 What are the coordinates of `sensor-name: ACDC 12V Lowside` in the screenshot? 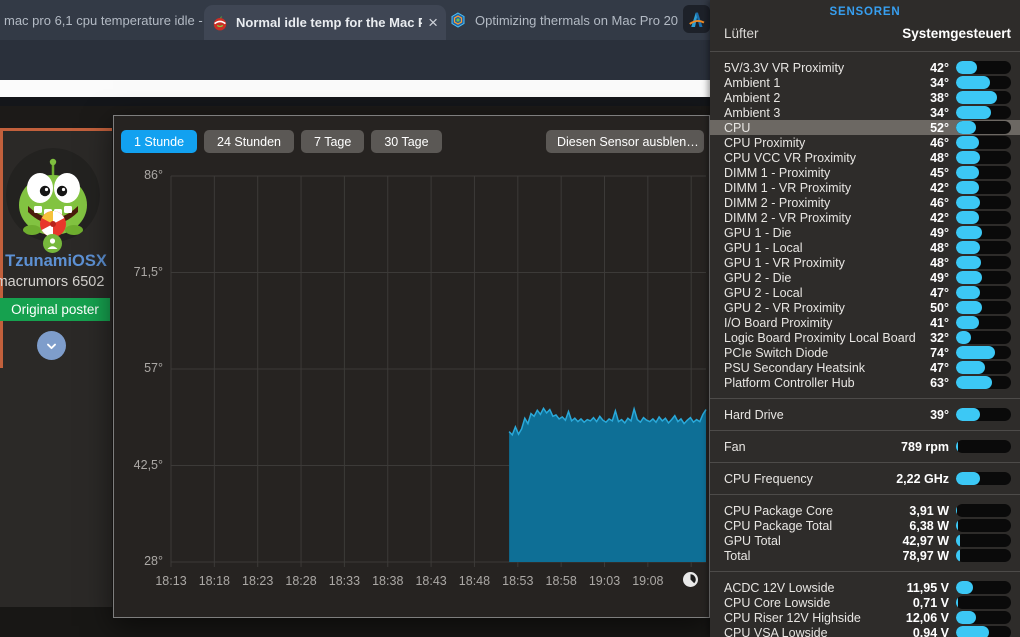 It's located at (779, 587).